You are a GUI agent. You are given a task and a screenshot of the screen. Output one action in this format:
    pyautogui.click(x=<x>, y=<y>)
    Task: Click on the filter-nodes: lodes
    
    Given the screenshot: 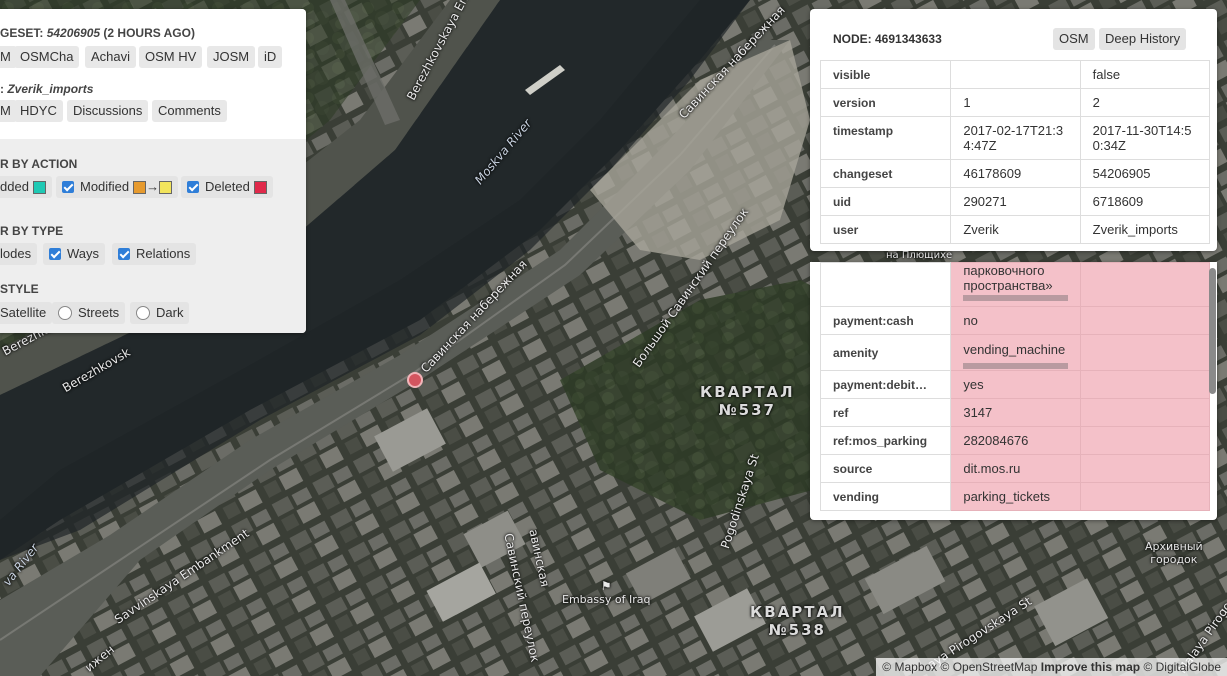 What is the action you would take?
    pyautogui.click(x=19, y=254)
    